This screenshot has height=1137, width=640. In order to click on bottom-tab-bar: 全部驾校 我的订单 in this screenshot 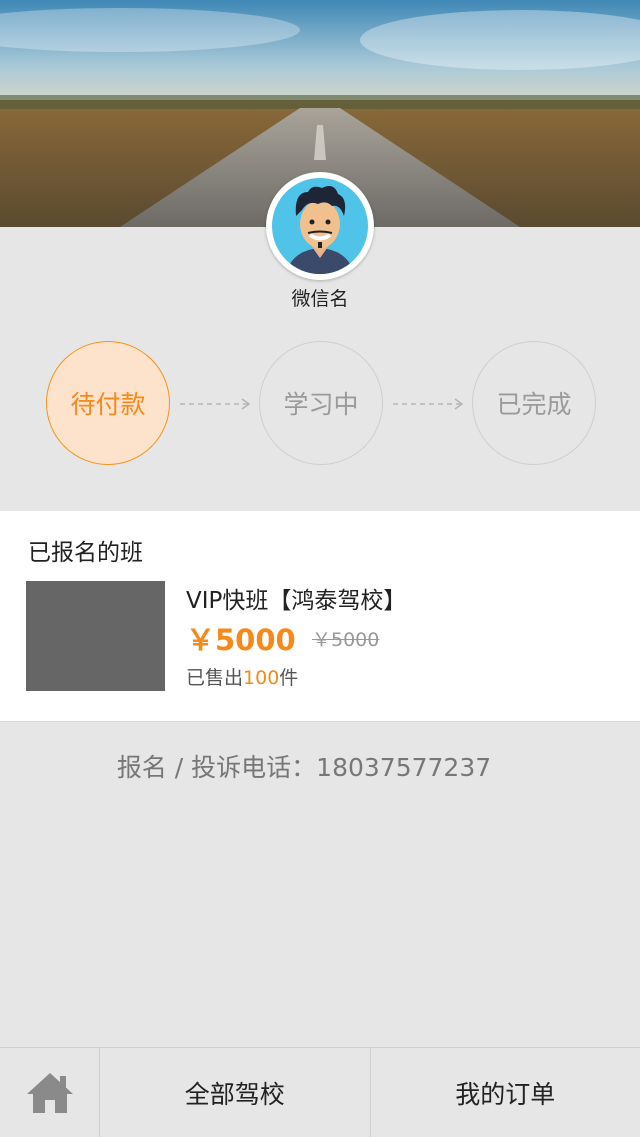, I will do `click(320, 1092)`.